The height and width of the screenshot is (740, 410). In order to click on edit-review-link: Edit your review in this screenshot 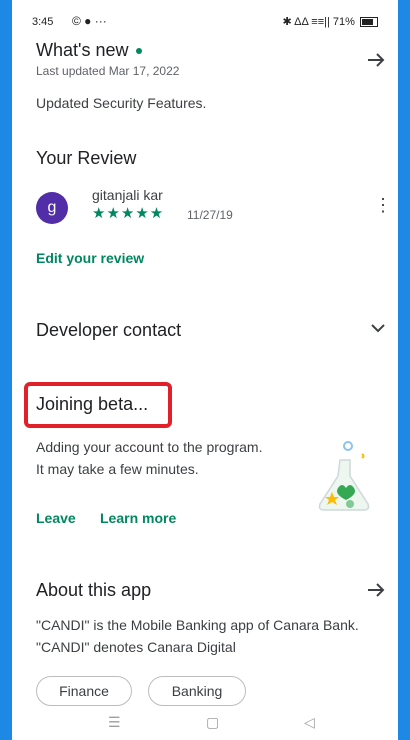, I will do `click(90, 258)`.